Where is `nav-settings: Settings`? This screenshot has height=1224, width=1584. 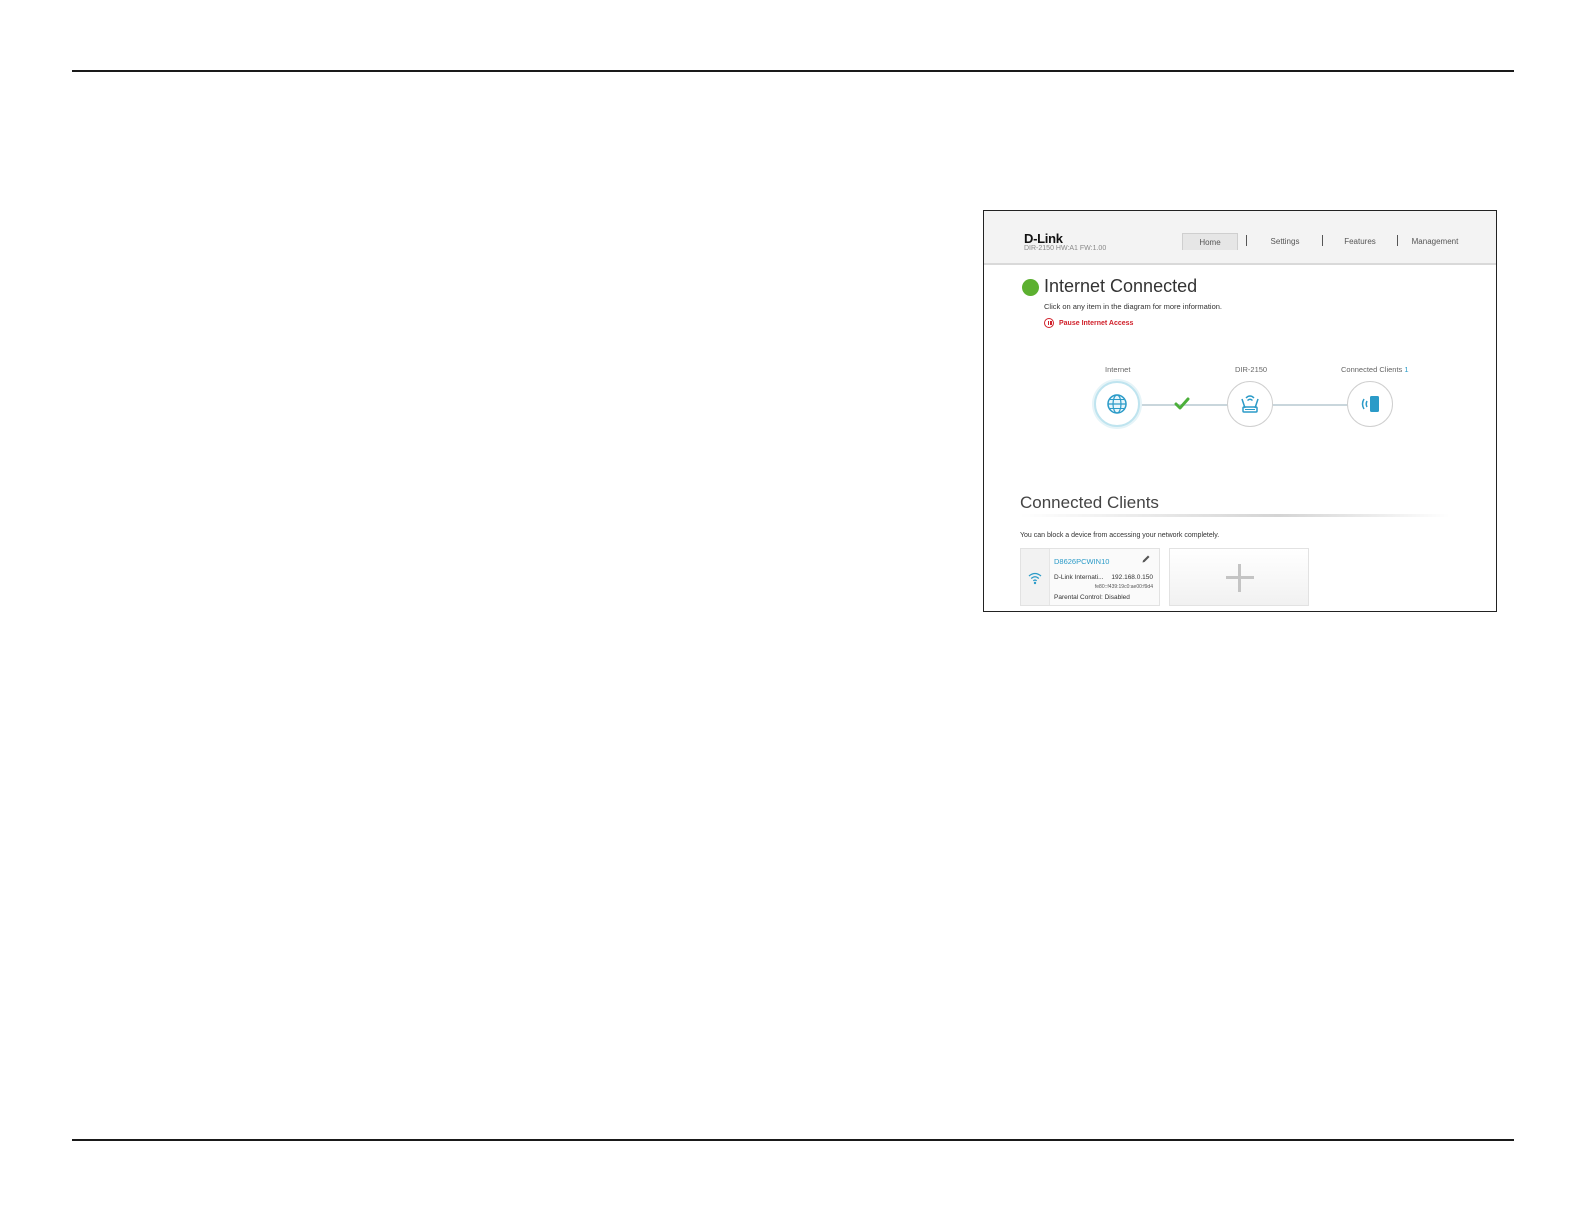 nav-settings: Settings is located at coordinates (1285, 241).